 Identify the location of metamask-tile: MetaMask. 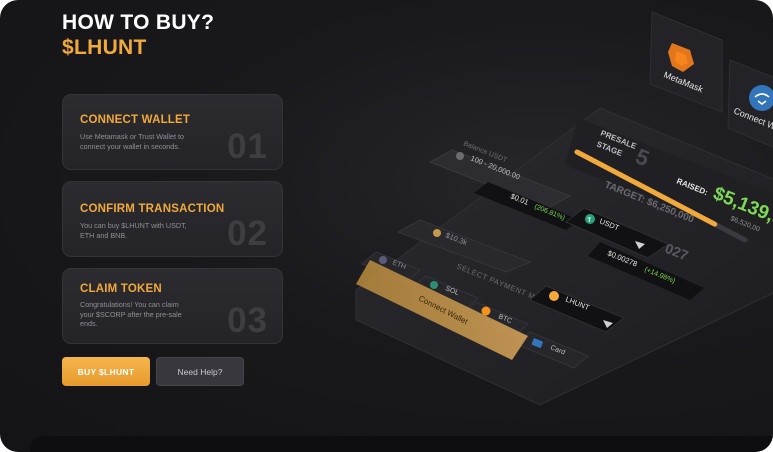
(686, 62).